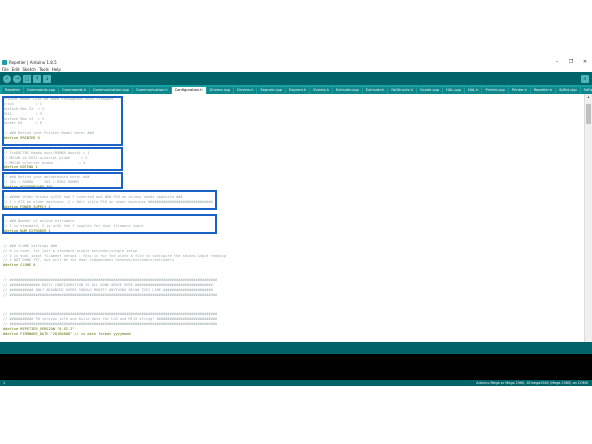  What do you see at coordinates (495, 90) in the screenshot?
I see `tab-printer-cpp: Printer.cpp` at bounding box center [495, 90].